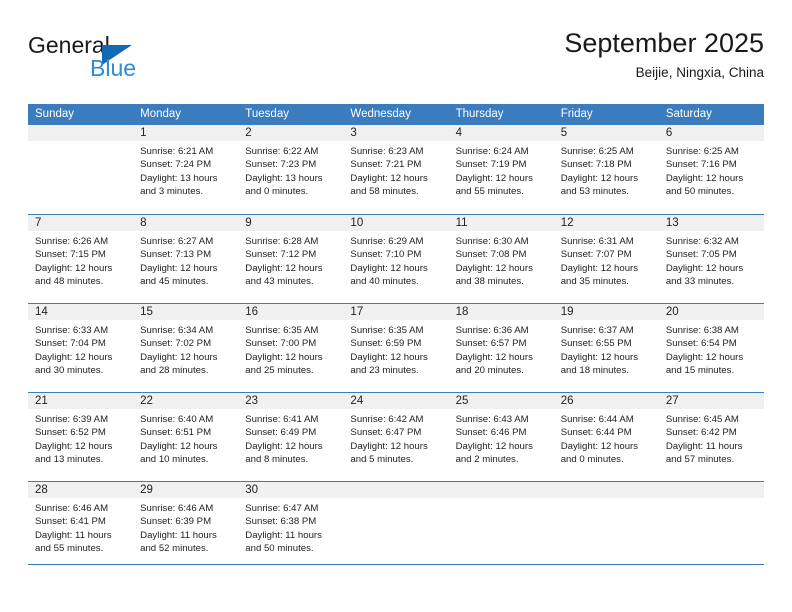 The width and height of the screenshot is (792, 612). I want to click on day-info-sunset: Sunset: 7:23 PM, so click(281, 165).